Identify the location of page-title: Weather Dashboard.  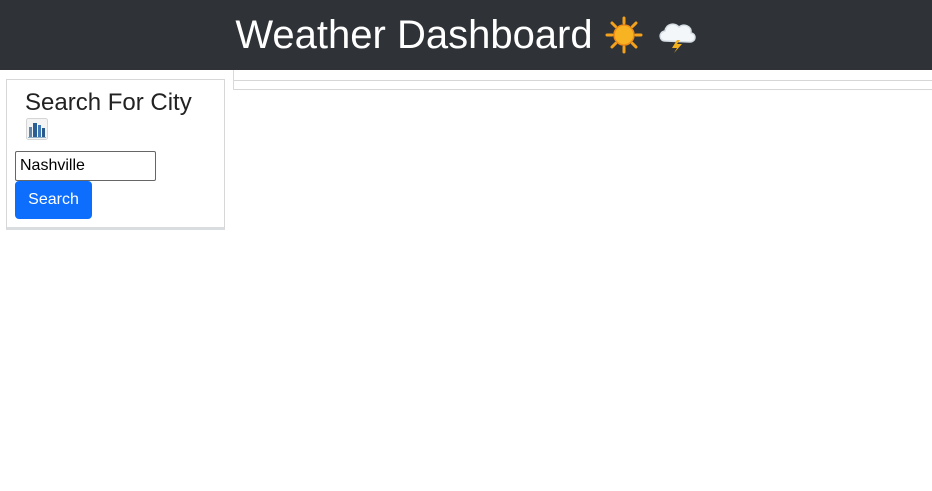
(414, 35).